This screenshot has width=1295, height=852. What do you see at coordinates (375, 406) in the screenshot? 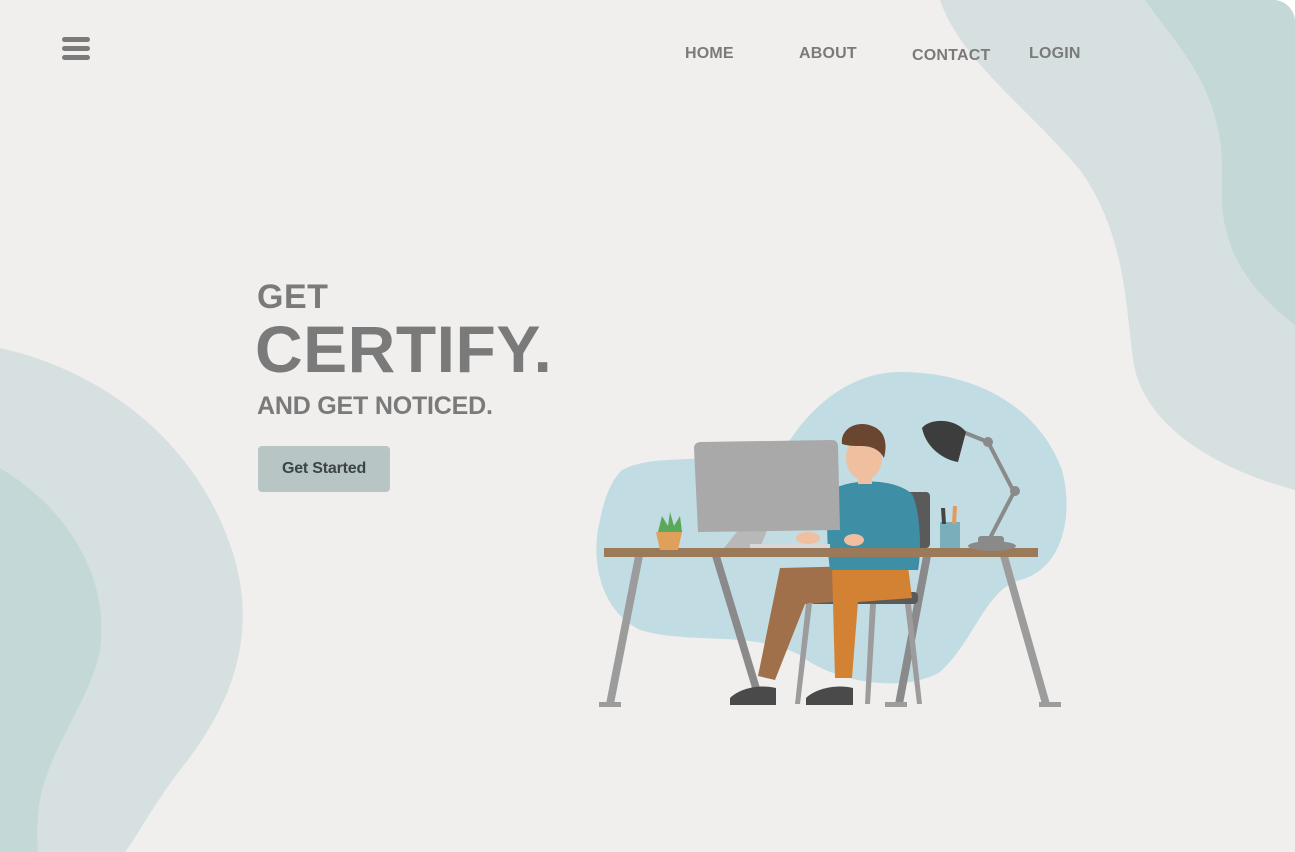
I see `hero-subtitle: AND GET NOTICED.` at bounding box center [375, 406].